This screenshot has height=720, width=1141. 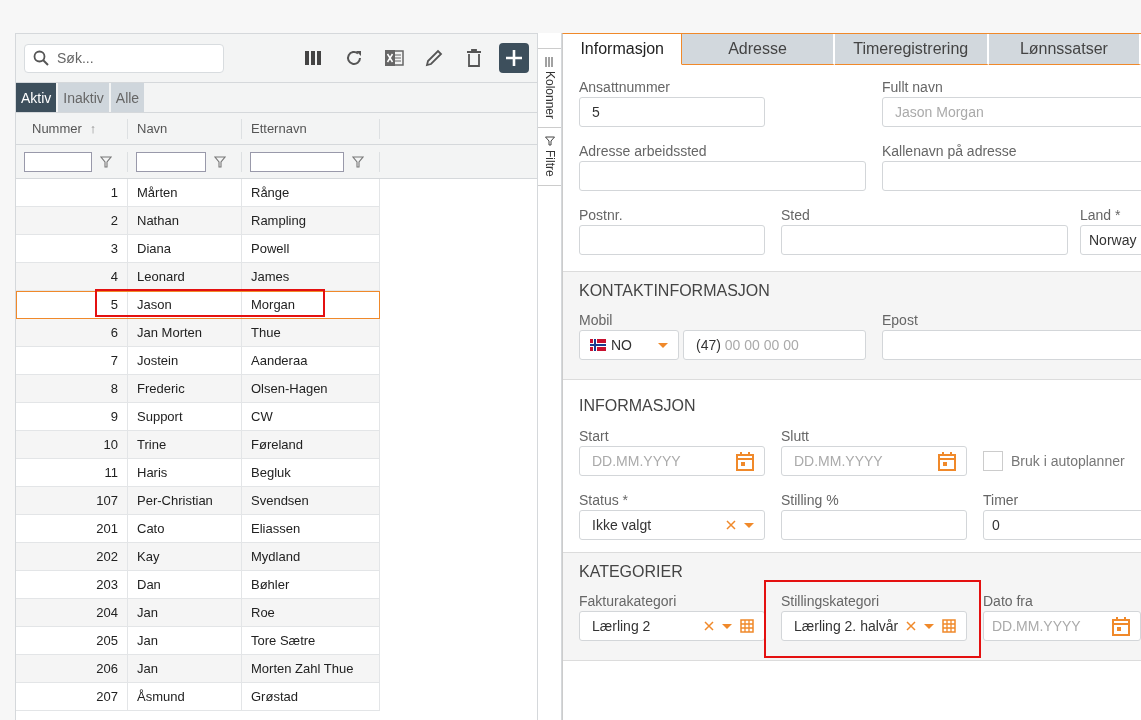 What do you see at coordinates (198, 221) in the screenshot?
I see `table-row: 2 Nathan Rampling` at bounding box center [198, 221].